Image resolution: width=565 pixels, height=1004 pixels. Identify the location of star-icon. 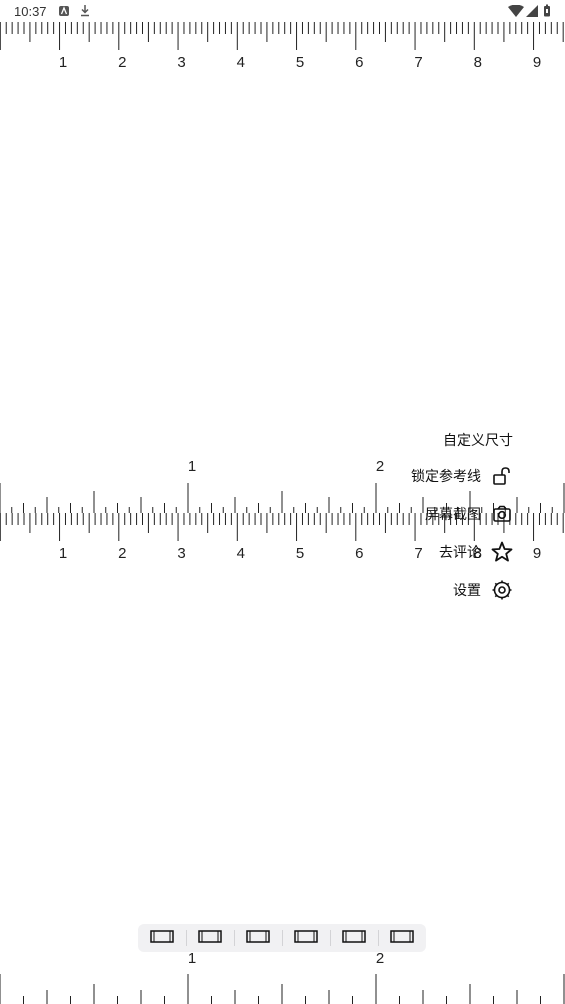
(502, 552).